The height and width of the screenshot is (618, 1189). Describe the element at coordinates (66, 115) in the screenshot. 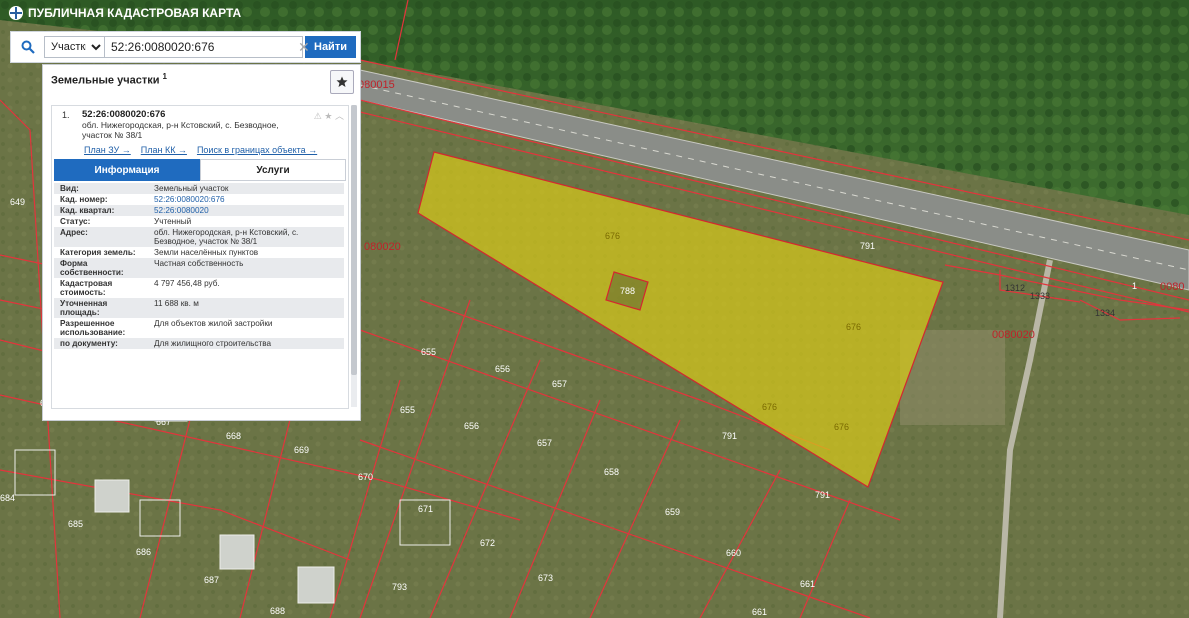

I see `result-index: 1.` at that location.